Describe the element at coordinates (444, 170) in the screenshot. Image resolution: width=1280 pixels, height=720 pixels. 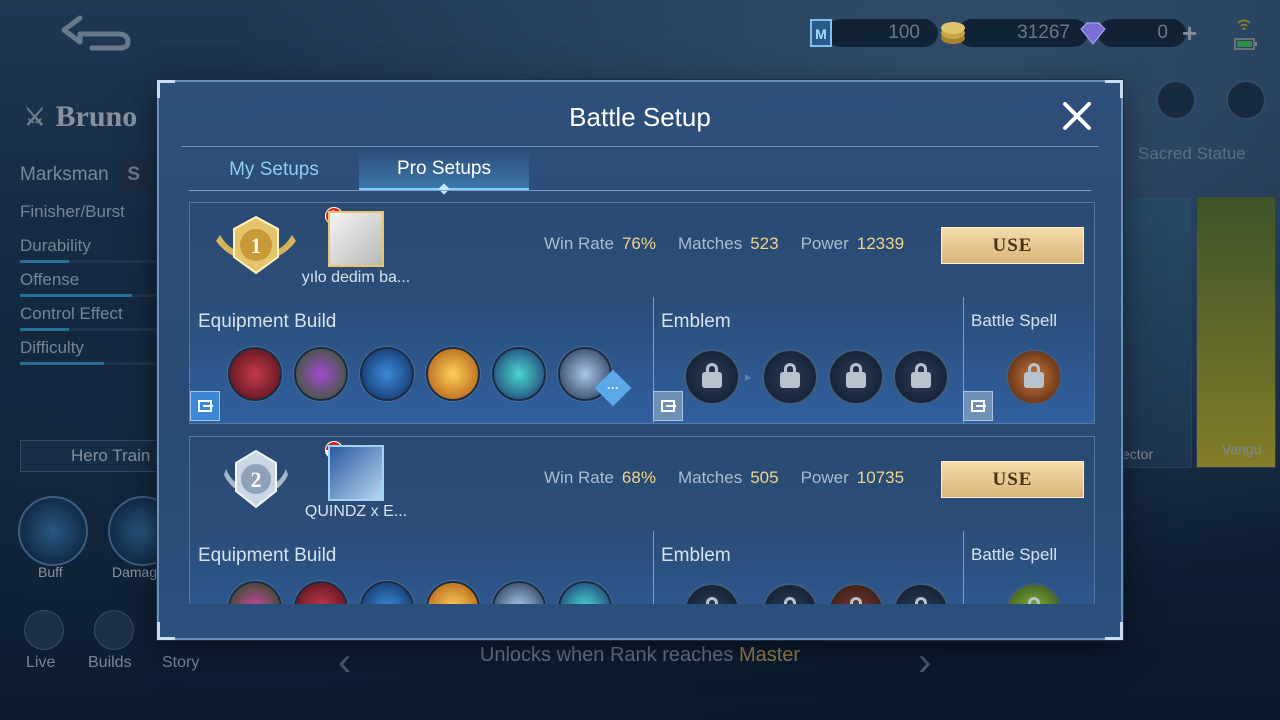
I see `tab-pro-setups: Pro Setups` at that location.